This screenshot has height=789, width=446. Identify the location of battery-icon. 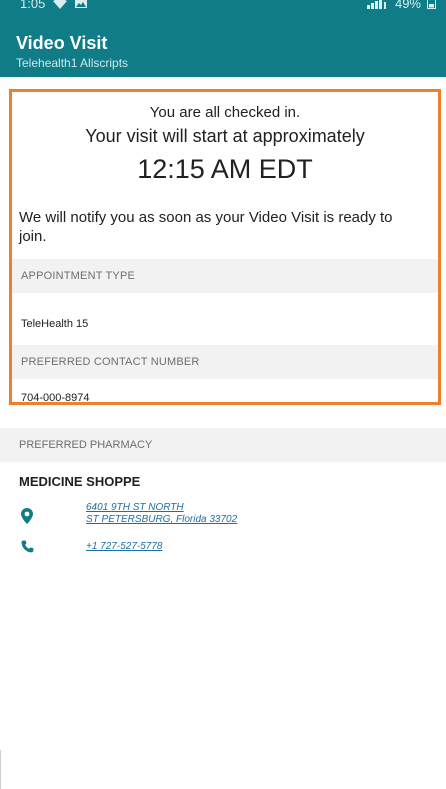
(431, 4).